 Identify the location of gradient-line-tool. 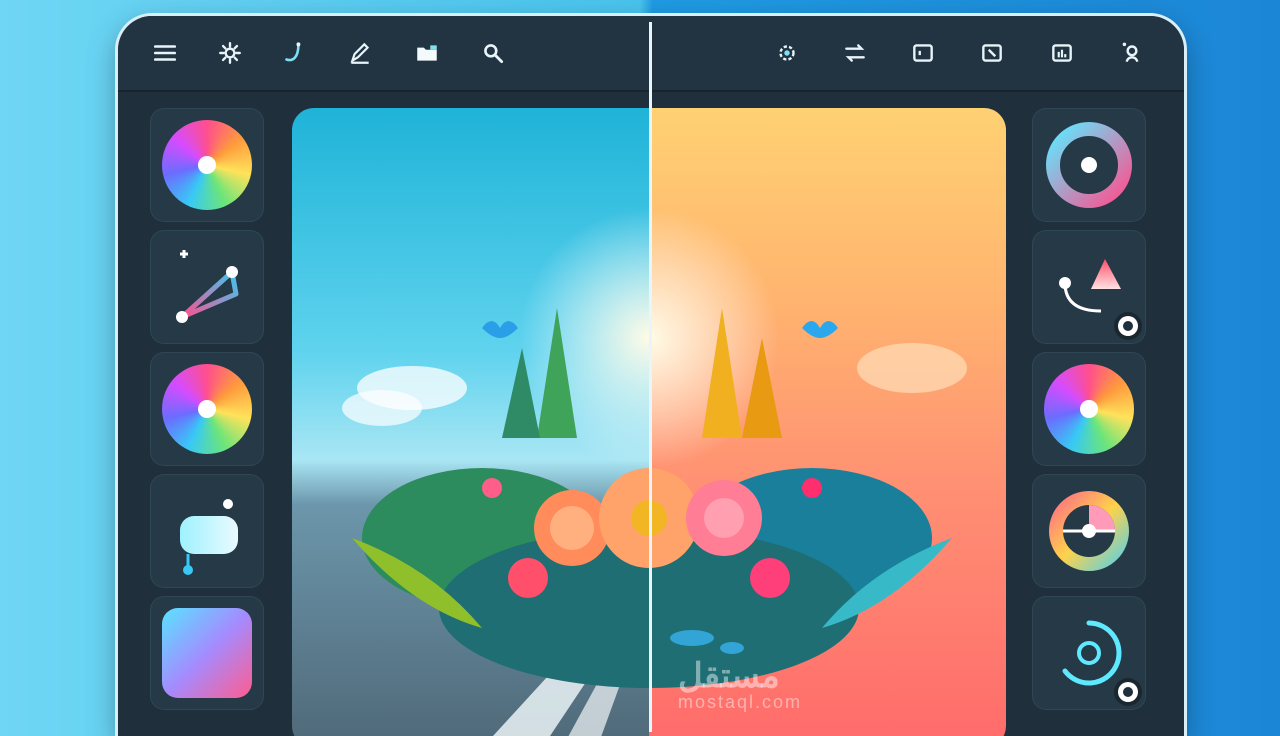
(207, 287).